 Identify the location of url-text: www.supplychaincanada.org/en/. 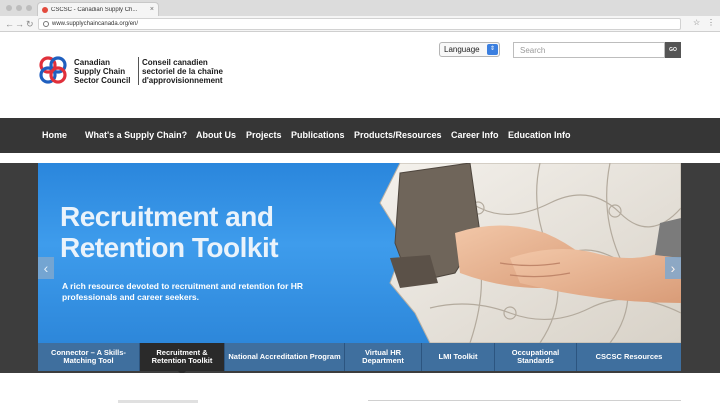
(95, 24).